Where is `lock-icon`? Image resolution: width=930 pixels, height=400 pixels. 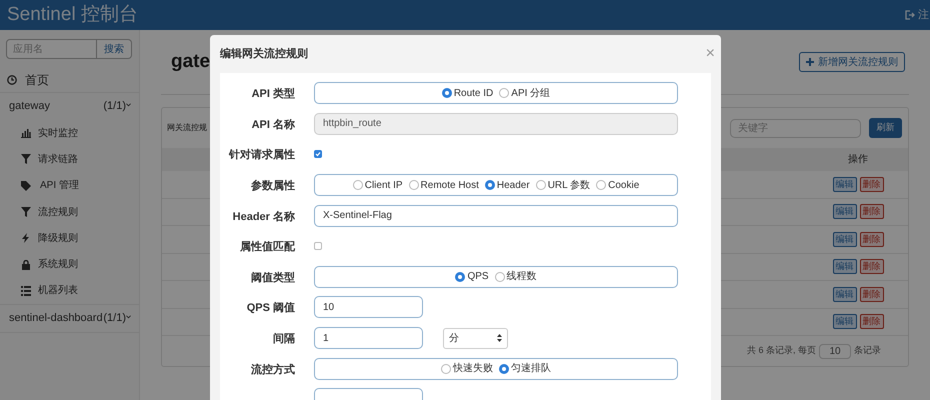
lock-icon is located at coordinates (26, 265).